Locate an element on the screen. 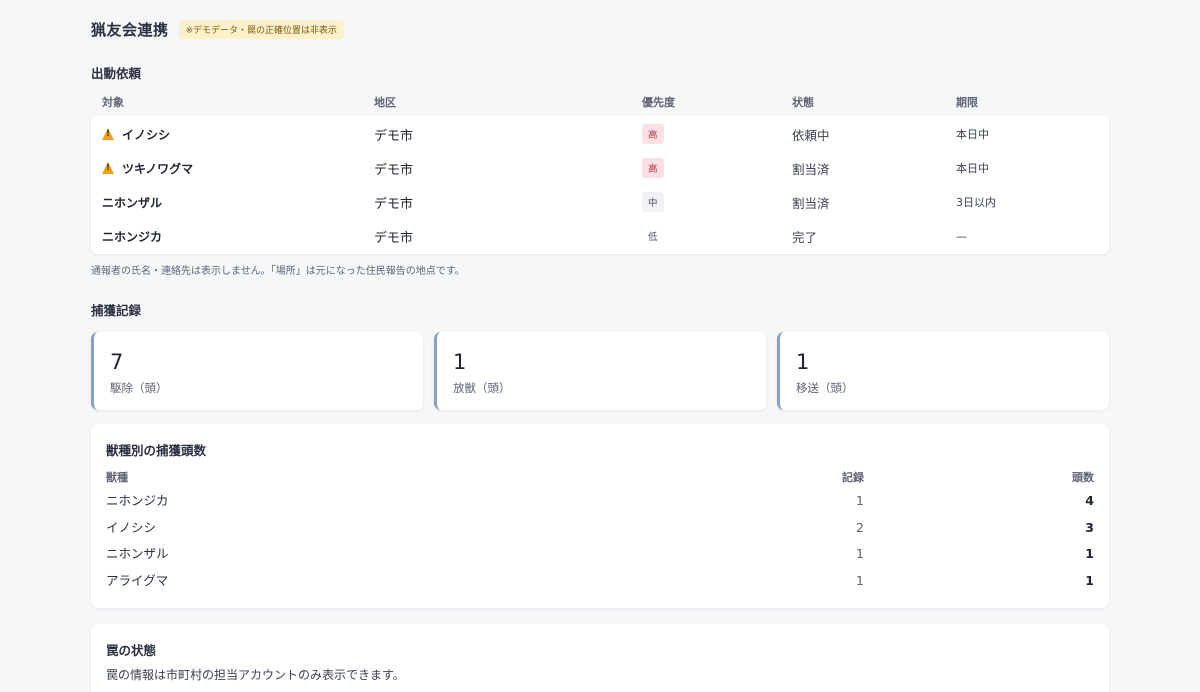  request-target: ニホンジカ is located at coordinates (132, 236).